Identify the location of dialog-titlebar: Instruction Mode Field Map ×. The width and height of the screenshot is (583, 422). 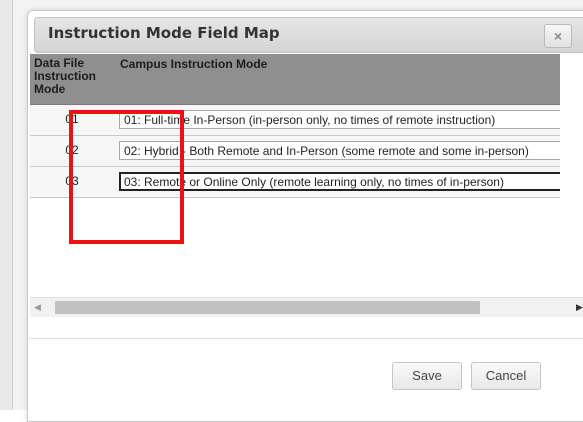
(308, 35).